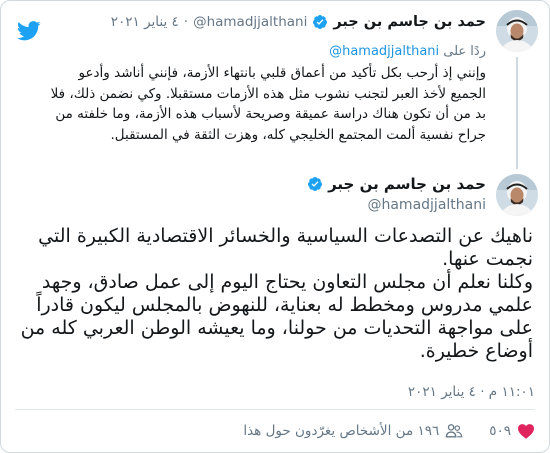  I want to click on tweet-actions: ٥٠٩ ١٩٦ من الأشخاص يغرّدون حول هذا, so click(389, 431).